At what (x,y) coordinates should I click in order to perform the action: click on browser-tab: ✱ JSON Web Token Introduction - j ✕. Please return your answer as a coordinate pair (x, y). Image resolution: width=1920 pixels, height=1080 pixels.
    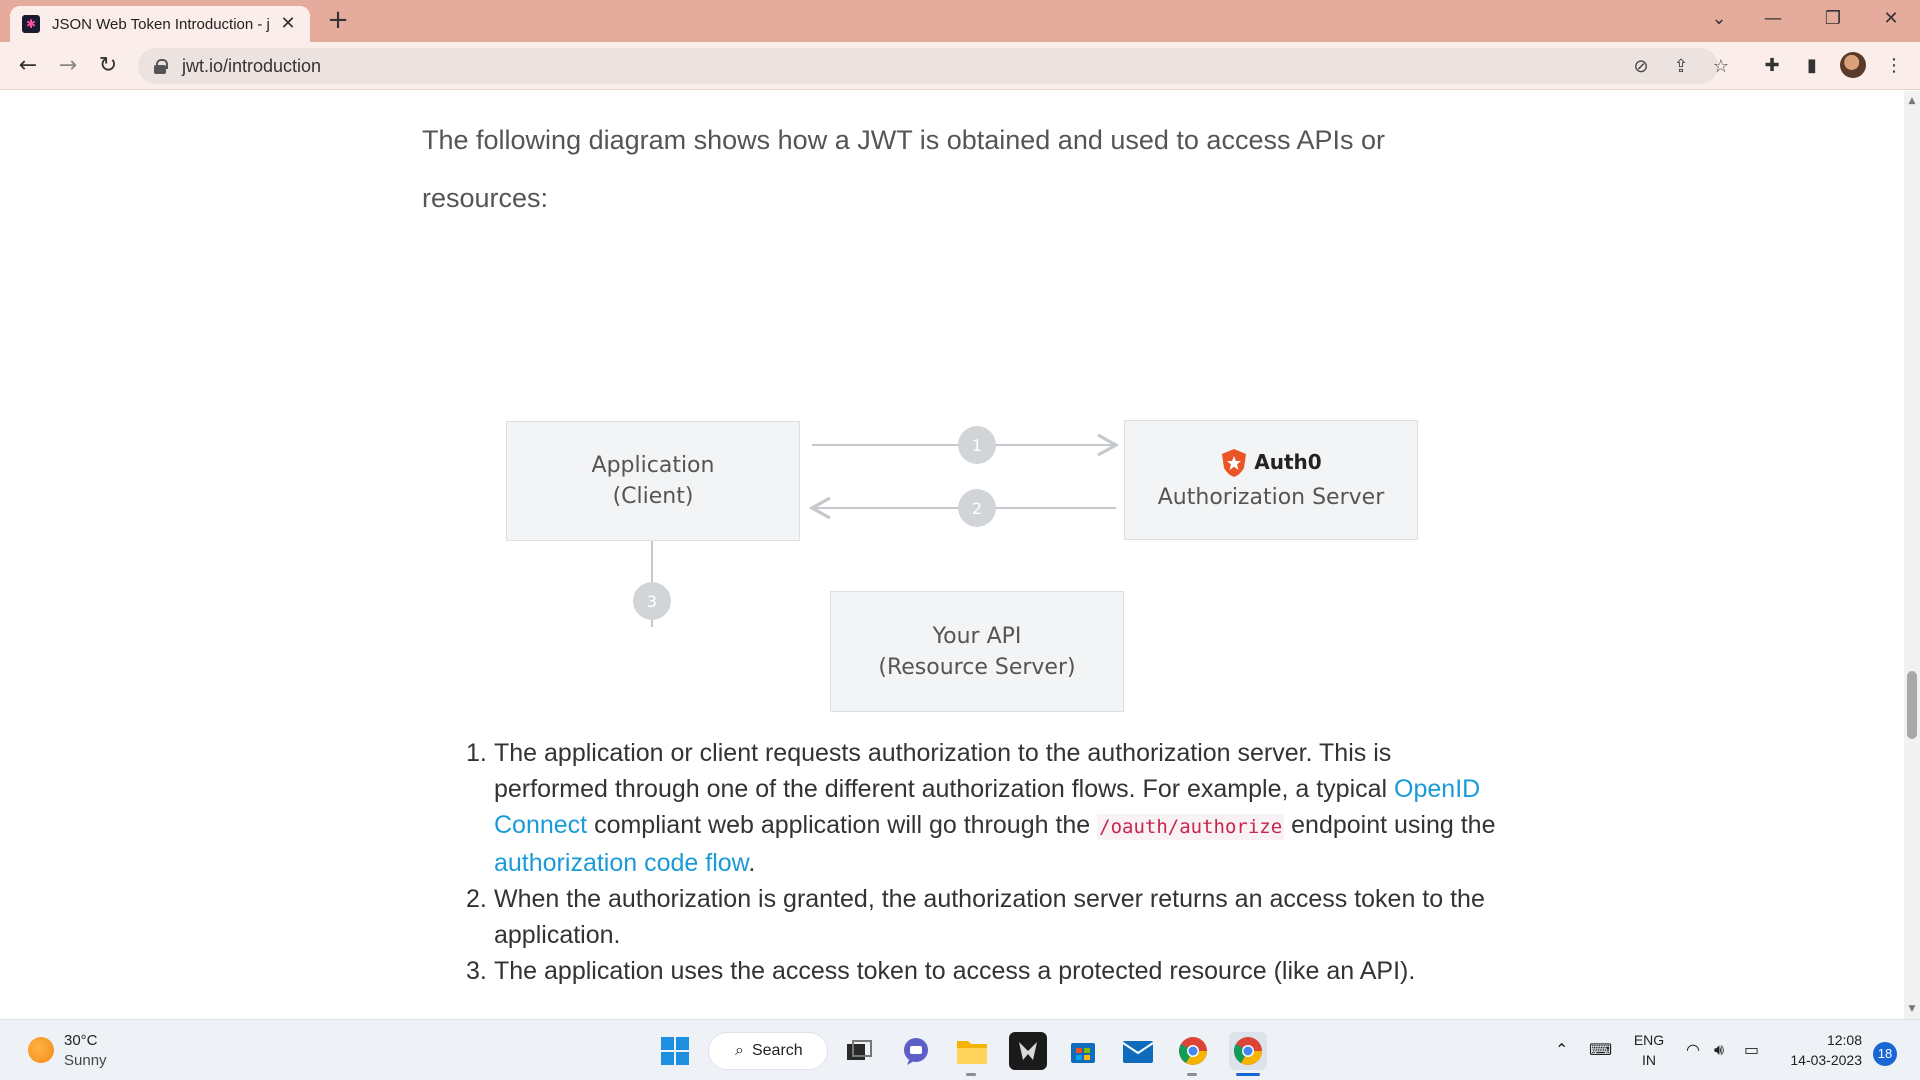
    Looking at the image, I should click on (160, 24).